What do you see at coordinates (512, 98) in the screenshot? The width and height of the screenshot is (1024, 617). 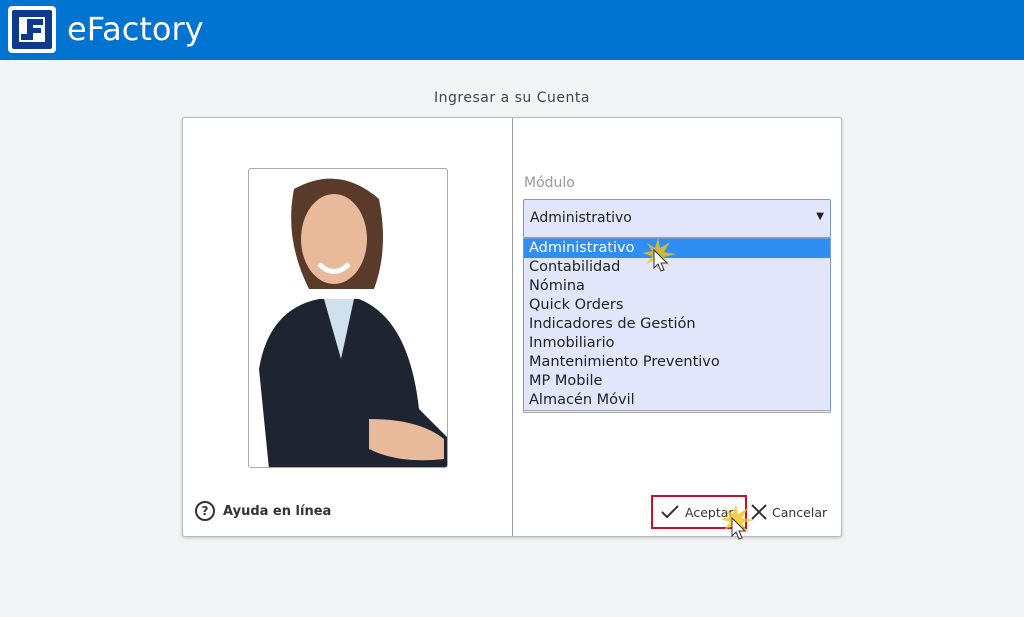 I see `login-title: Ingresar a su Cuenta` at bounding box center [512, 98].